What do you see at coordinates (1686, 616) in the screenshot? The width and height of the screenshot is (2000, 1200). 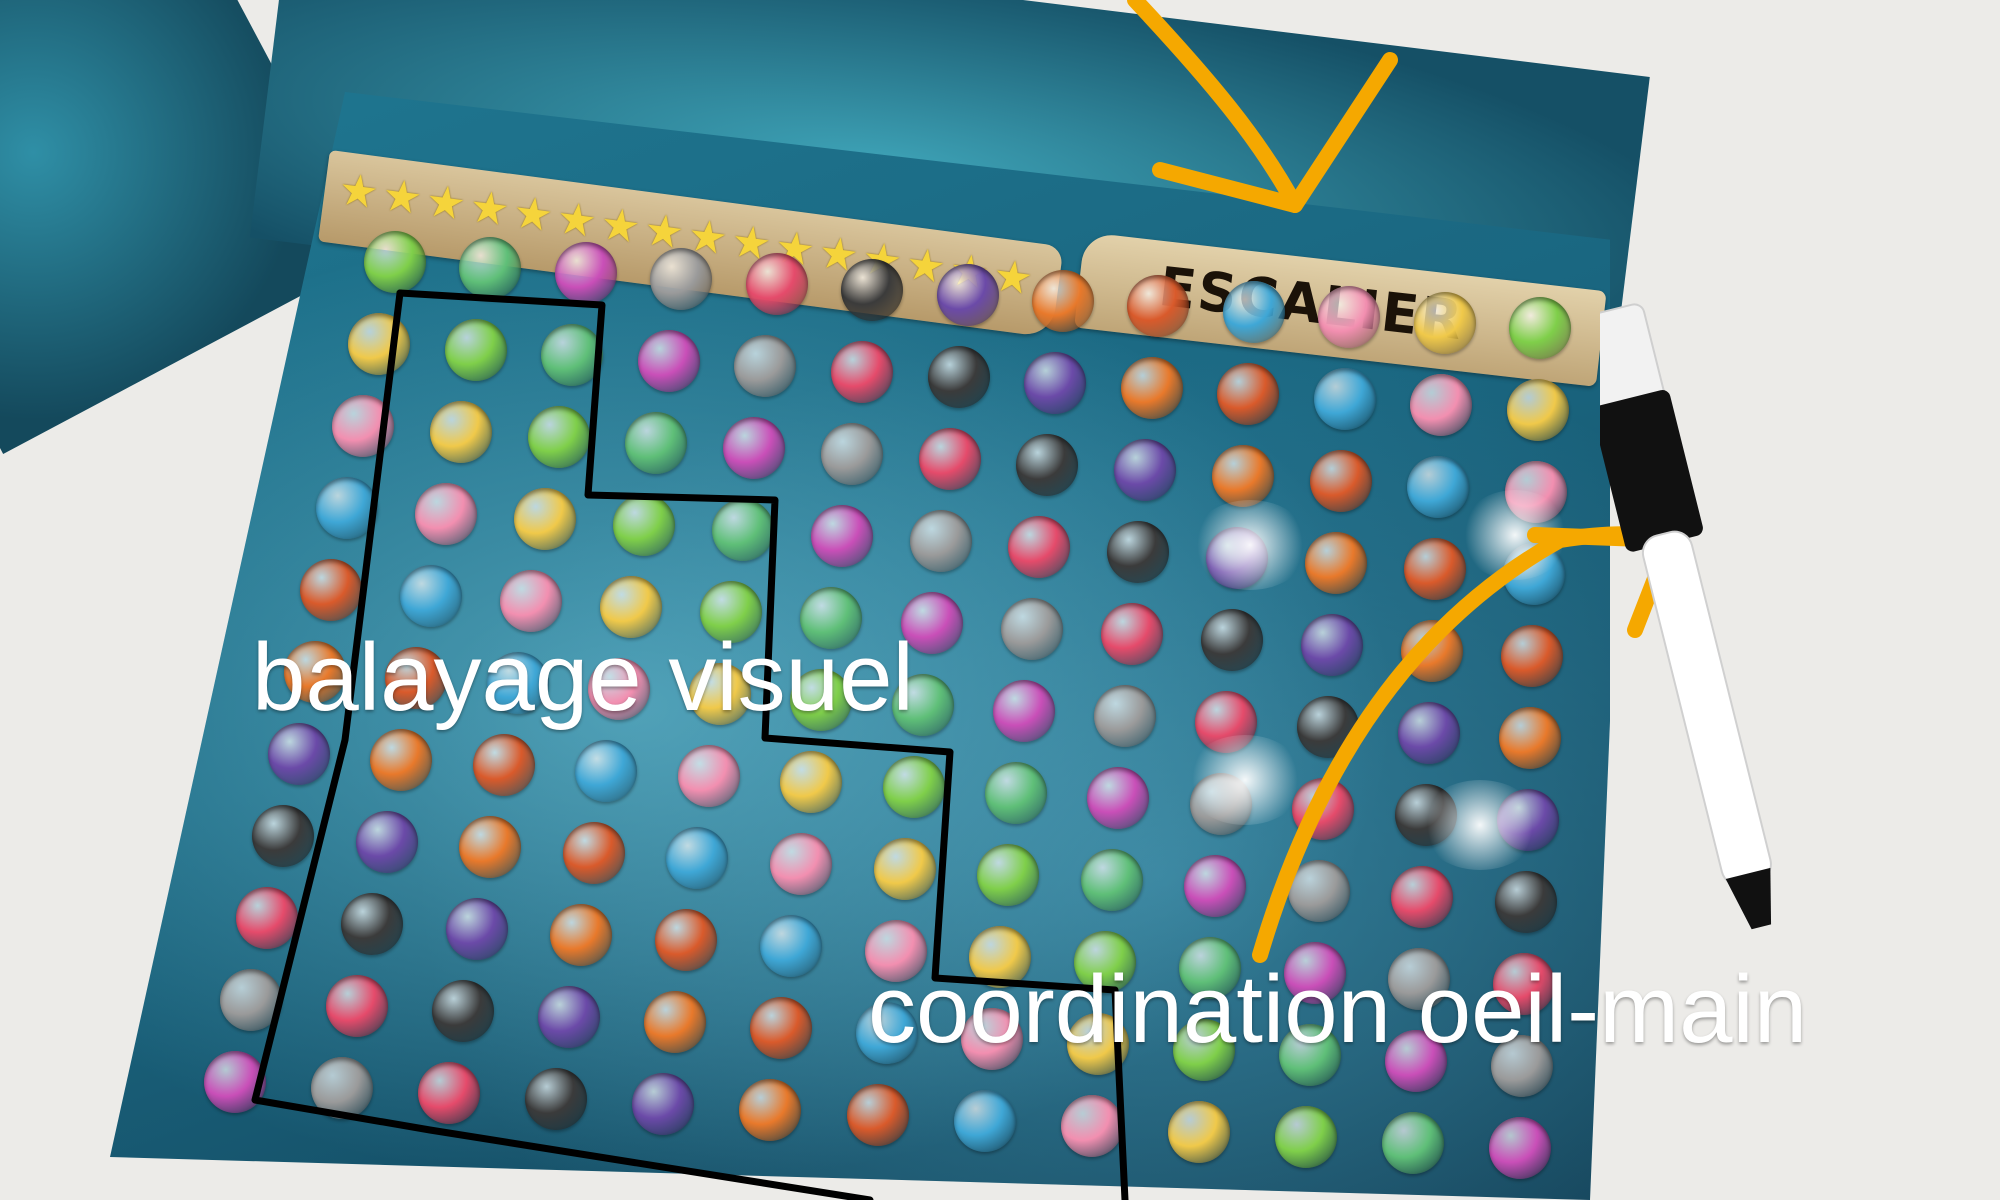 I see `whiteboard-marker` at bounding box center [1686, 616].